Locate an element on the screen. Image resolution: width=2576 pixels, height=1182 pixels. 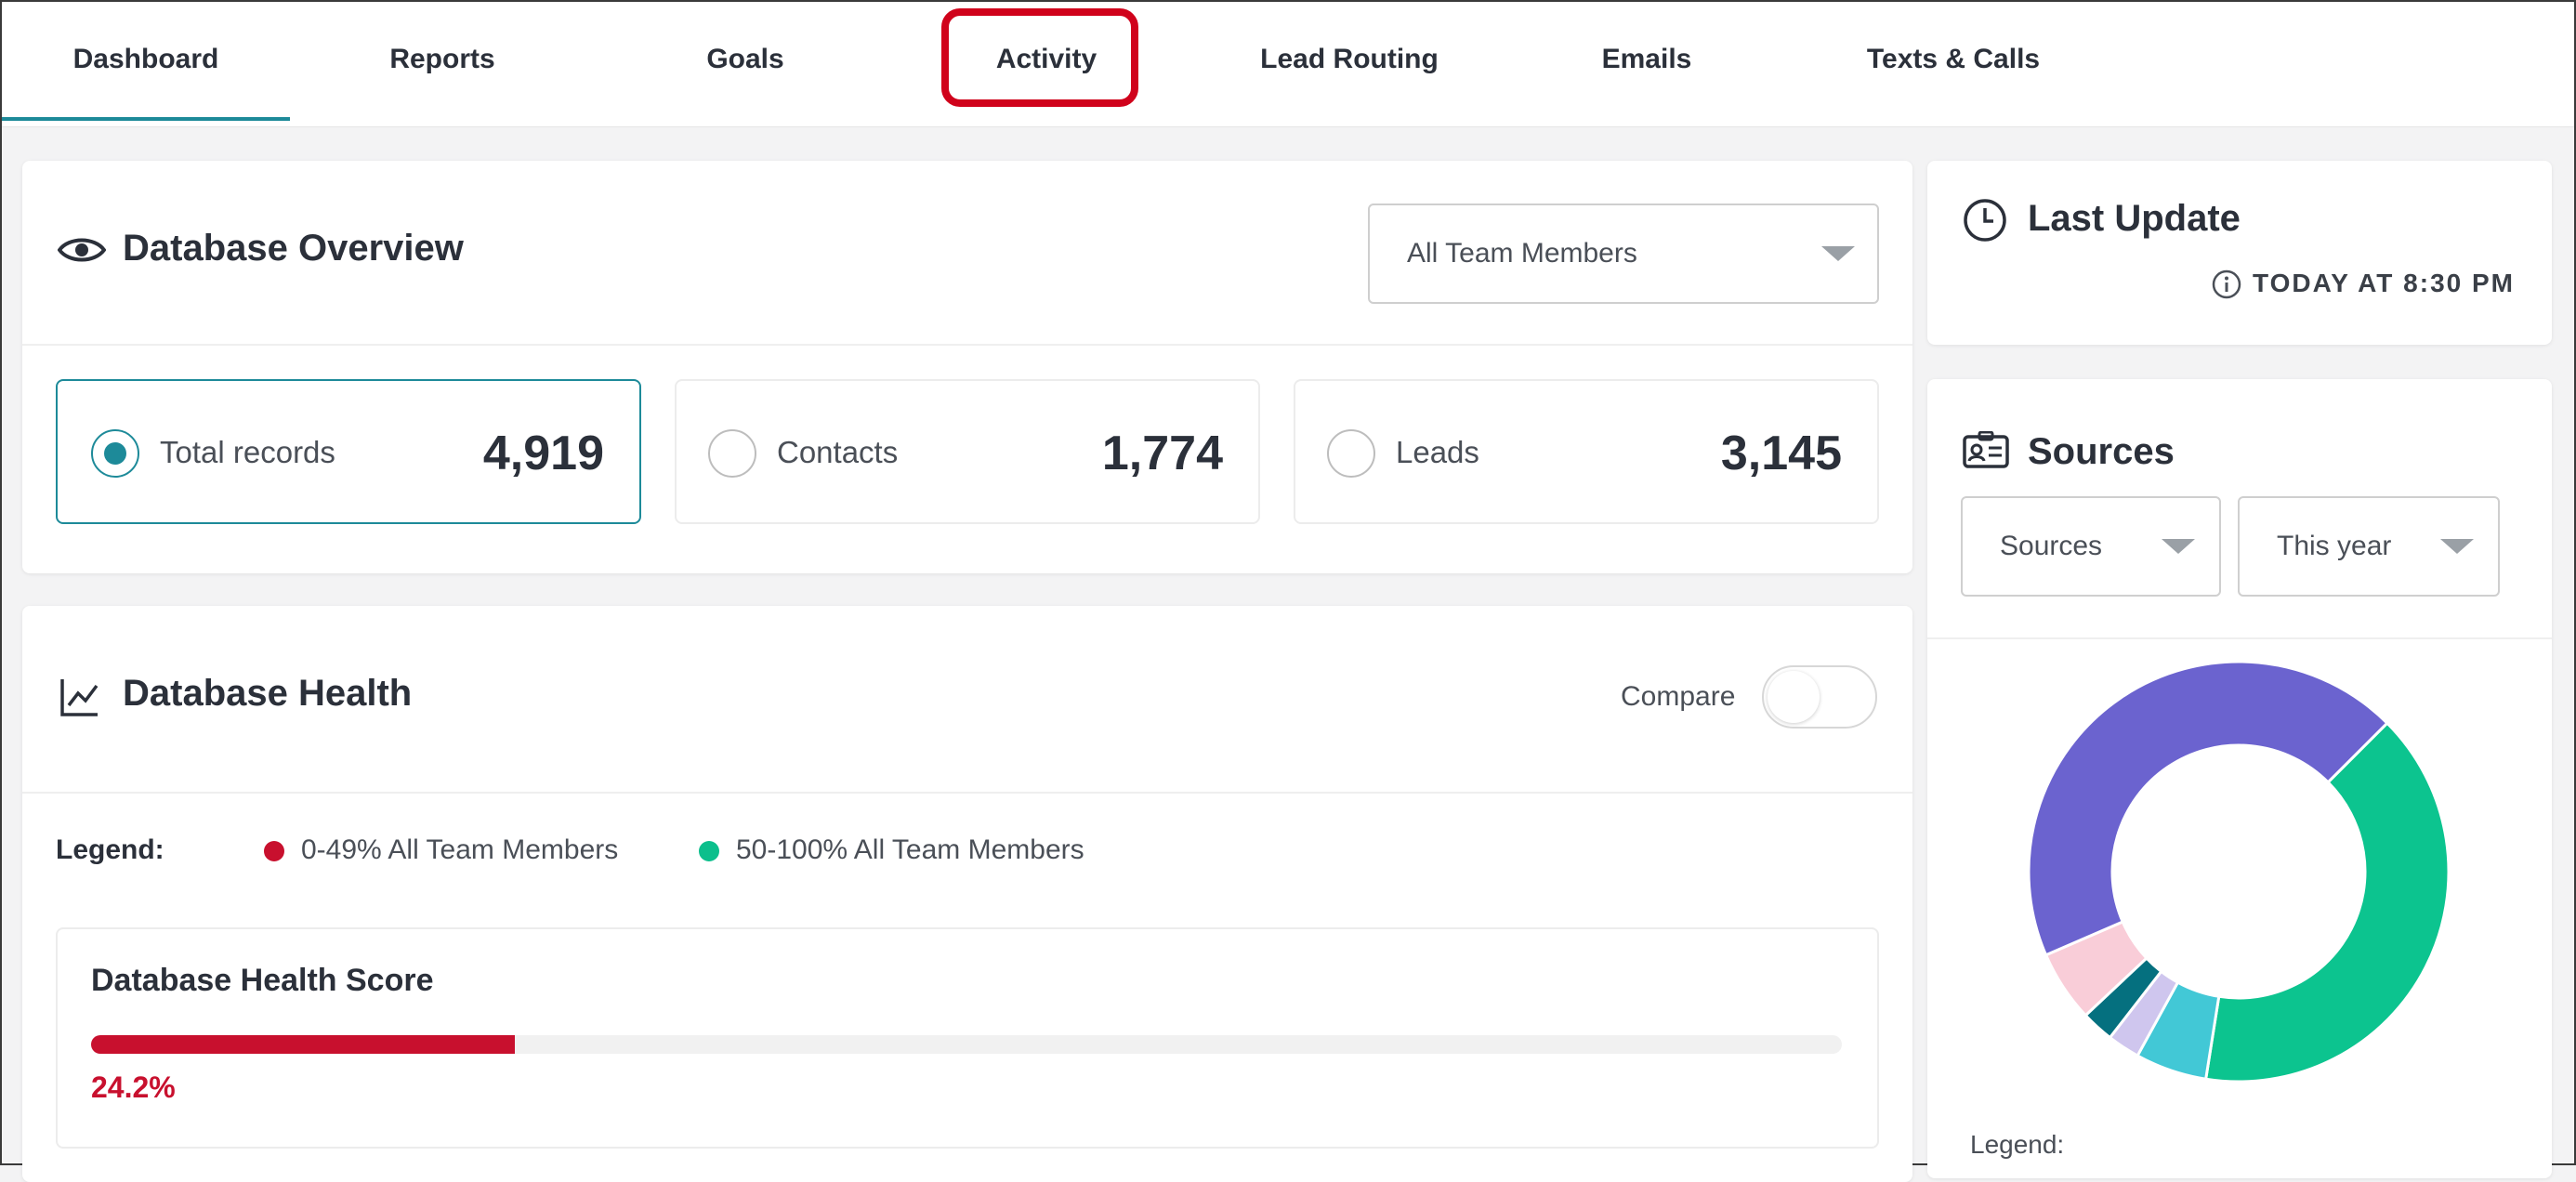
sources-divider is located at coordinates (2239, 638).